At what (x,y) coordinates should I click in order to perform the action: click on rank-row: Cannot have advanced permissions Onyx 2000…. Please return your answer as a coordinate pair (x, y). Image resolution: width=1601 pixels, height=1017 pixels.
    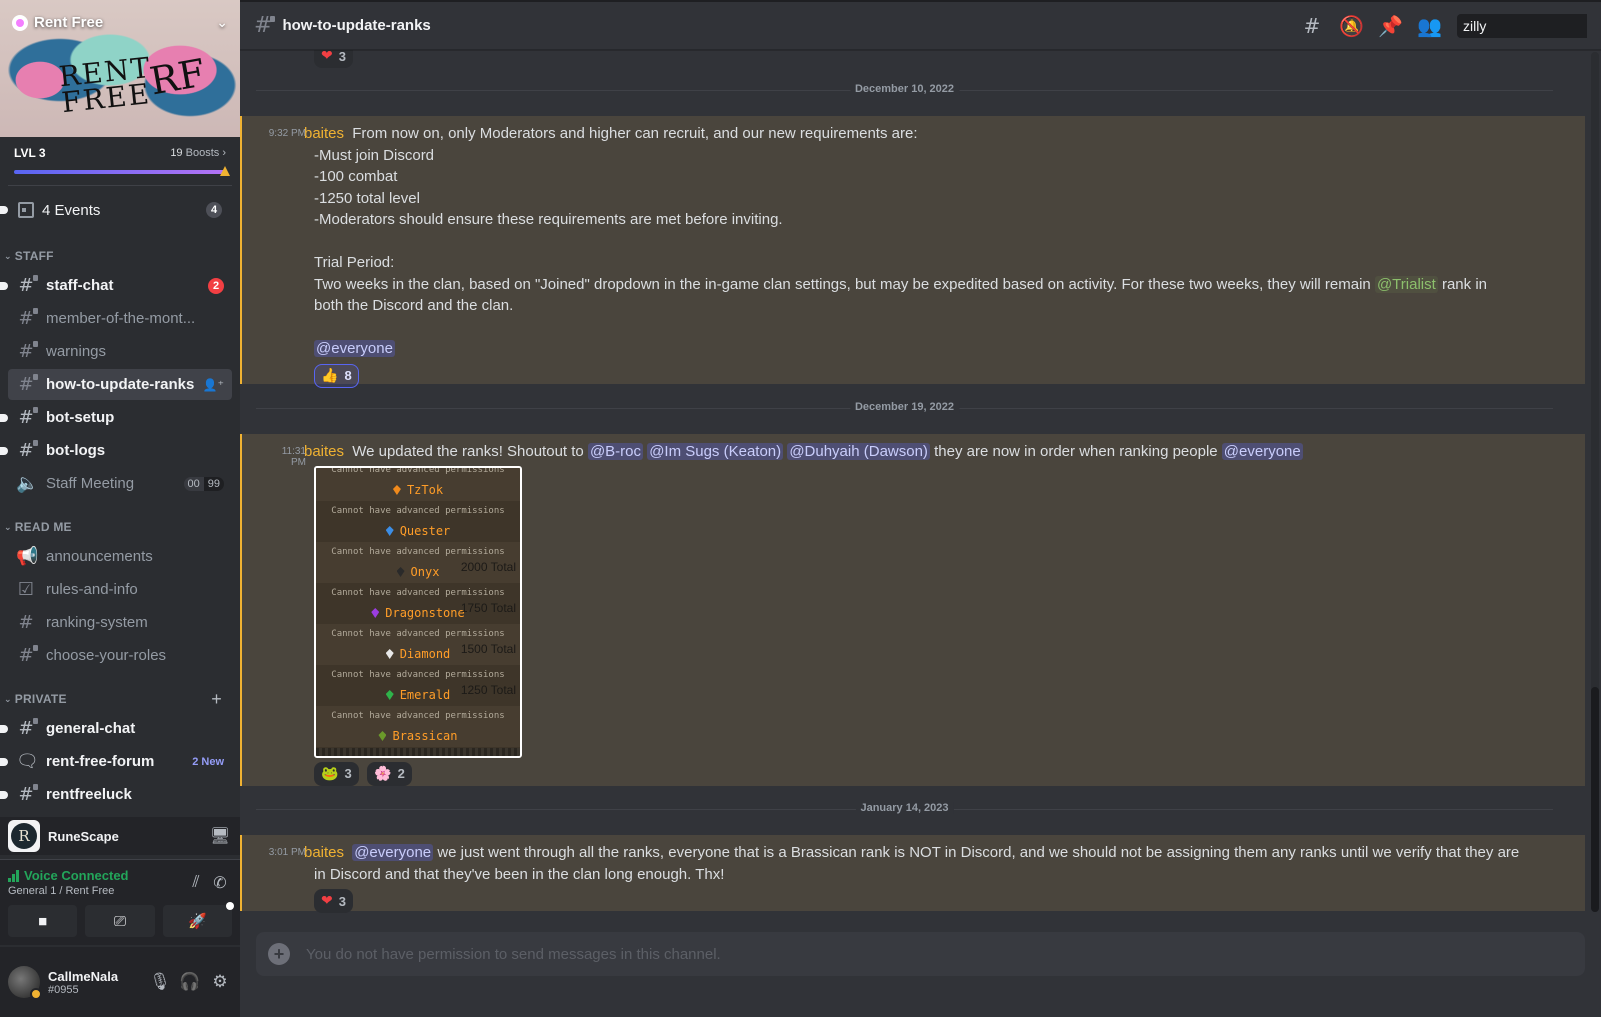
    Looking at the image, I should click on (418, 562).